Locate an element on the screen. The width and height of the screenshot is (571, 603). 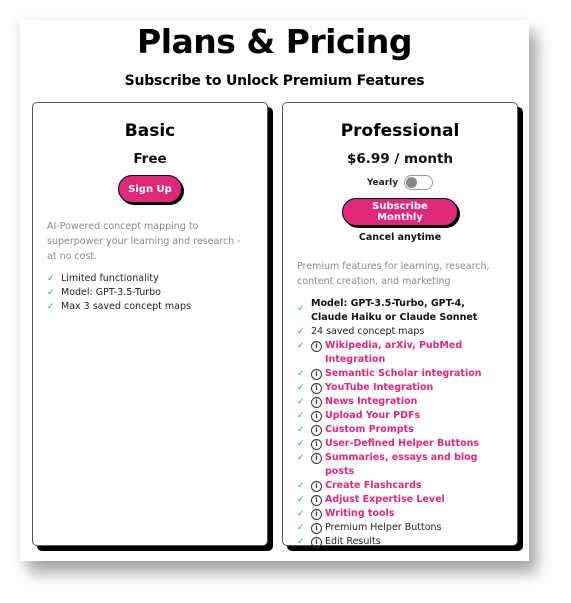
feature-item: ✓ i Custom Prompts is located at coordinates (400, 430).